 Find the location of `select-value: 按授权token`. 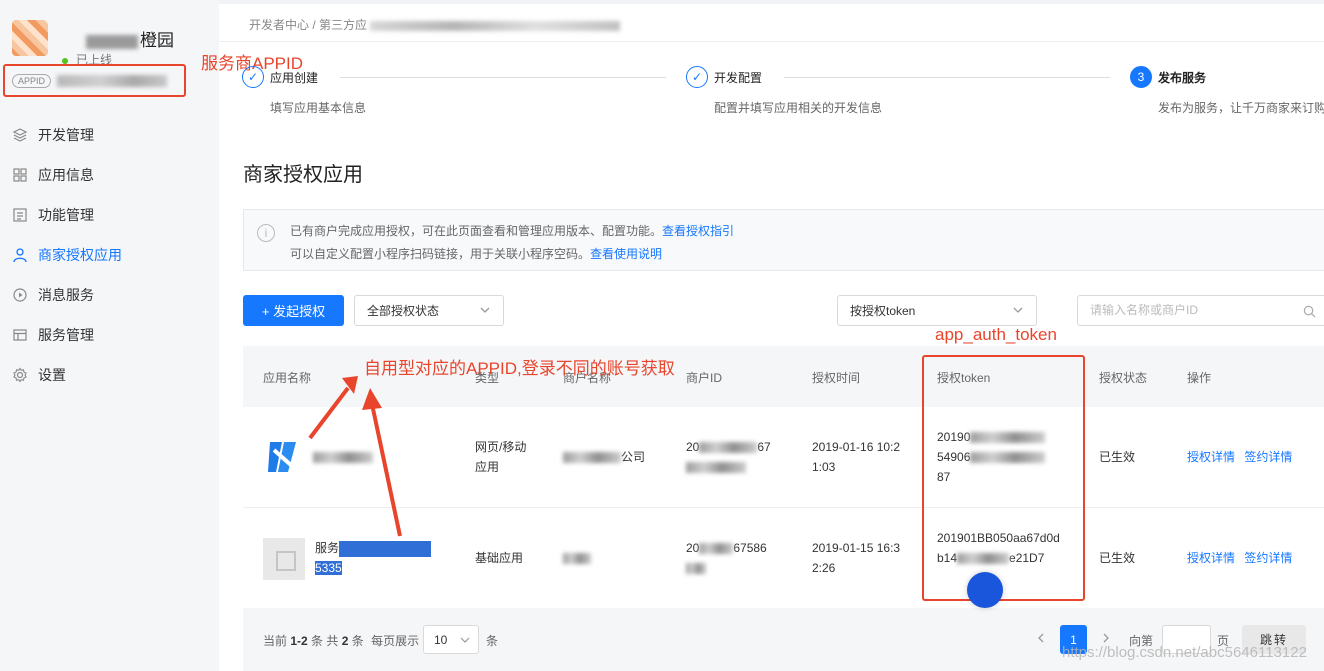

select-value: 按授权token is located at coordinates (883, 311).